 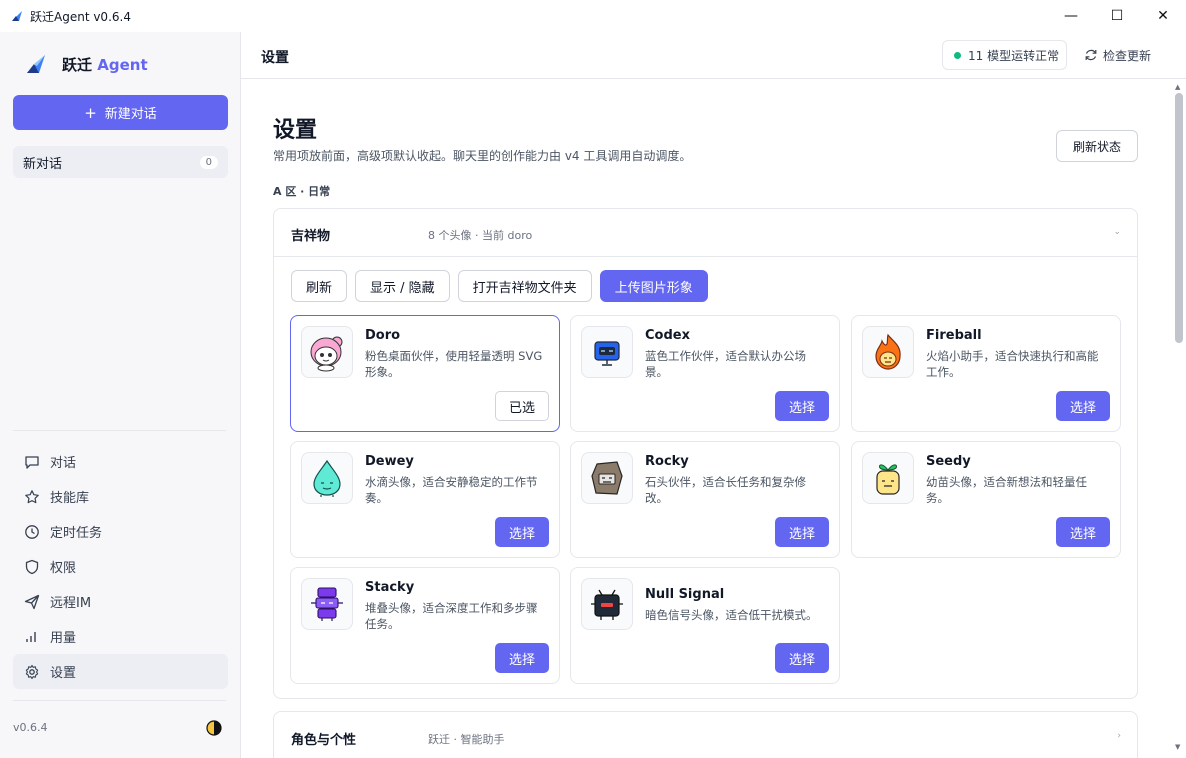 I want to click on mascot-panel-header: 吉祥物 8 个头像 · 当前 doro ⌄, so click(x=705, y=233).